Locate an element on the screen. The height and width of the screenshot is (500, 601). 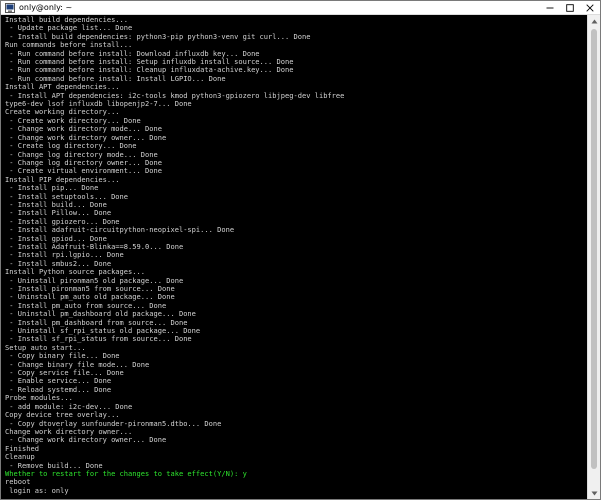
terminal-line: - Reload systemd... Done is located at coordinates (58, 389).